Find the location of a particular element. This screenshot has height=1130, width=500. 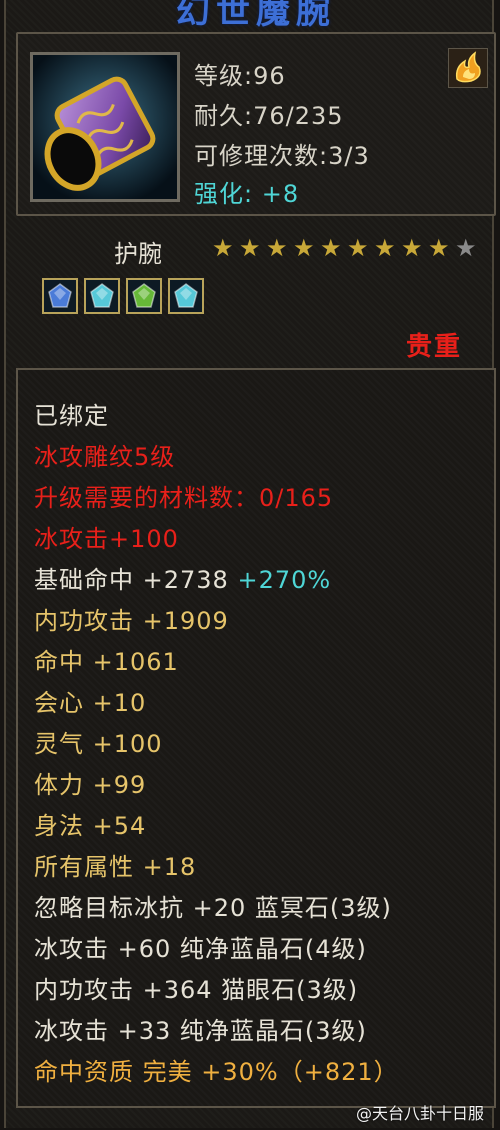

item-durability: 耐久:76/235 is located at coordinates (269, 116).